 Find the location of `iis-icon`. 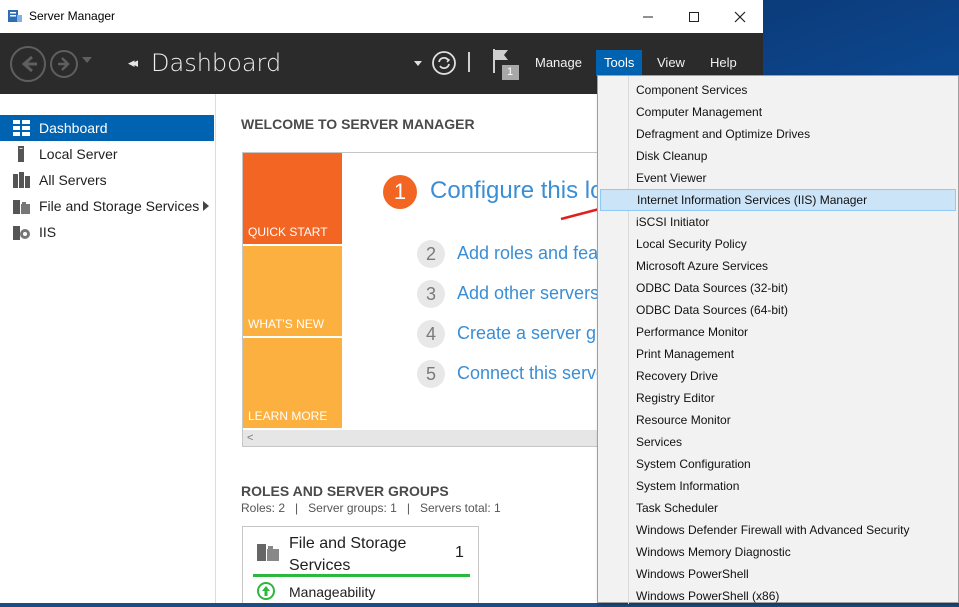

iis-icon is located at coordinates (21, 233).